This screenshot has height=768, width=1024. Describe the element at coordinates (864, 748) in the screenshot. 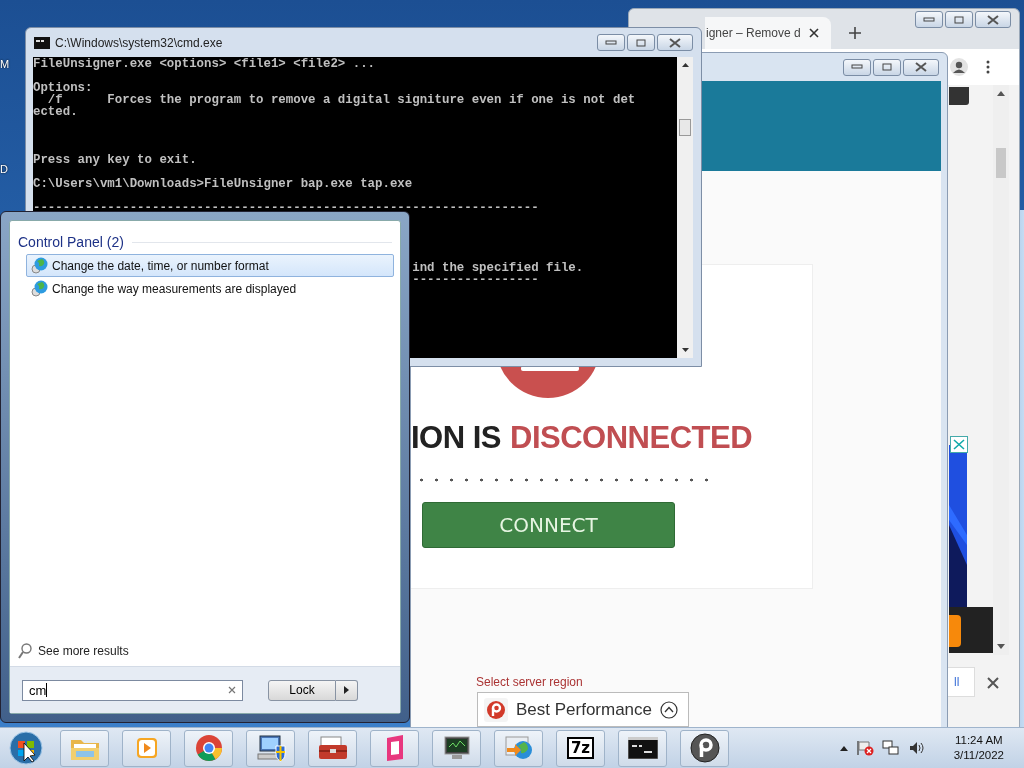

I see `flag-icon` at that location.